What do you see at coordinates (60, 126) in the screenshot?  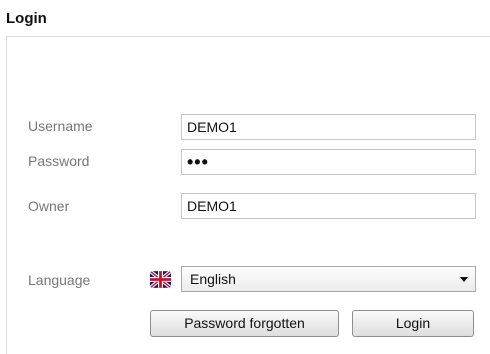 I see `username-label: Username` at bounding box center [60, 126].